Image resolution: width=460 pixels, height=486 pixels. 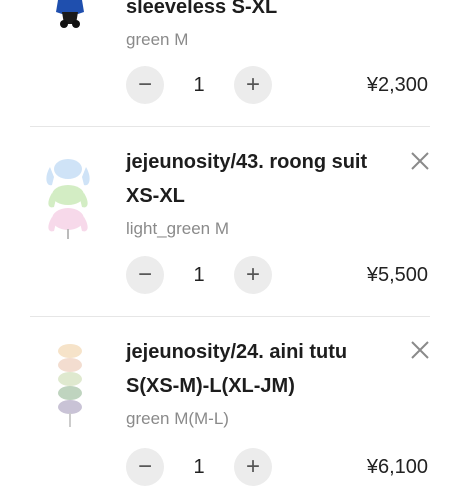 I want to click on product-variant: light_green M, so click(x=178, y=228).